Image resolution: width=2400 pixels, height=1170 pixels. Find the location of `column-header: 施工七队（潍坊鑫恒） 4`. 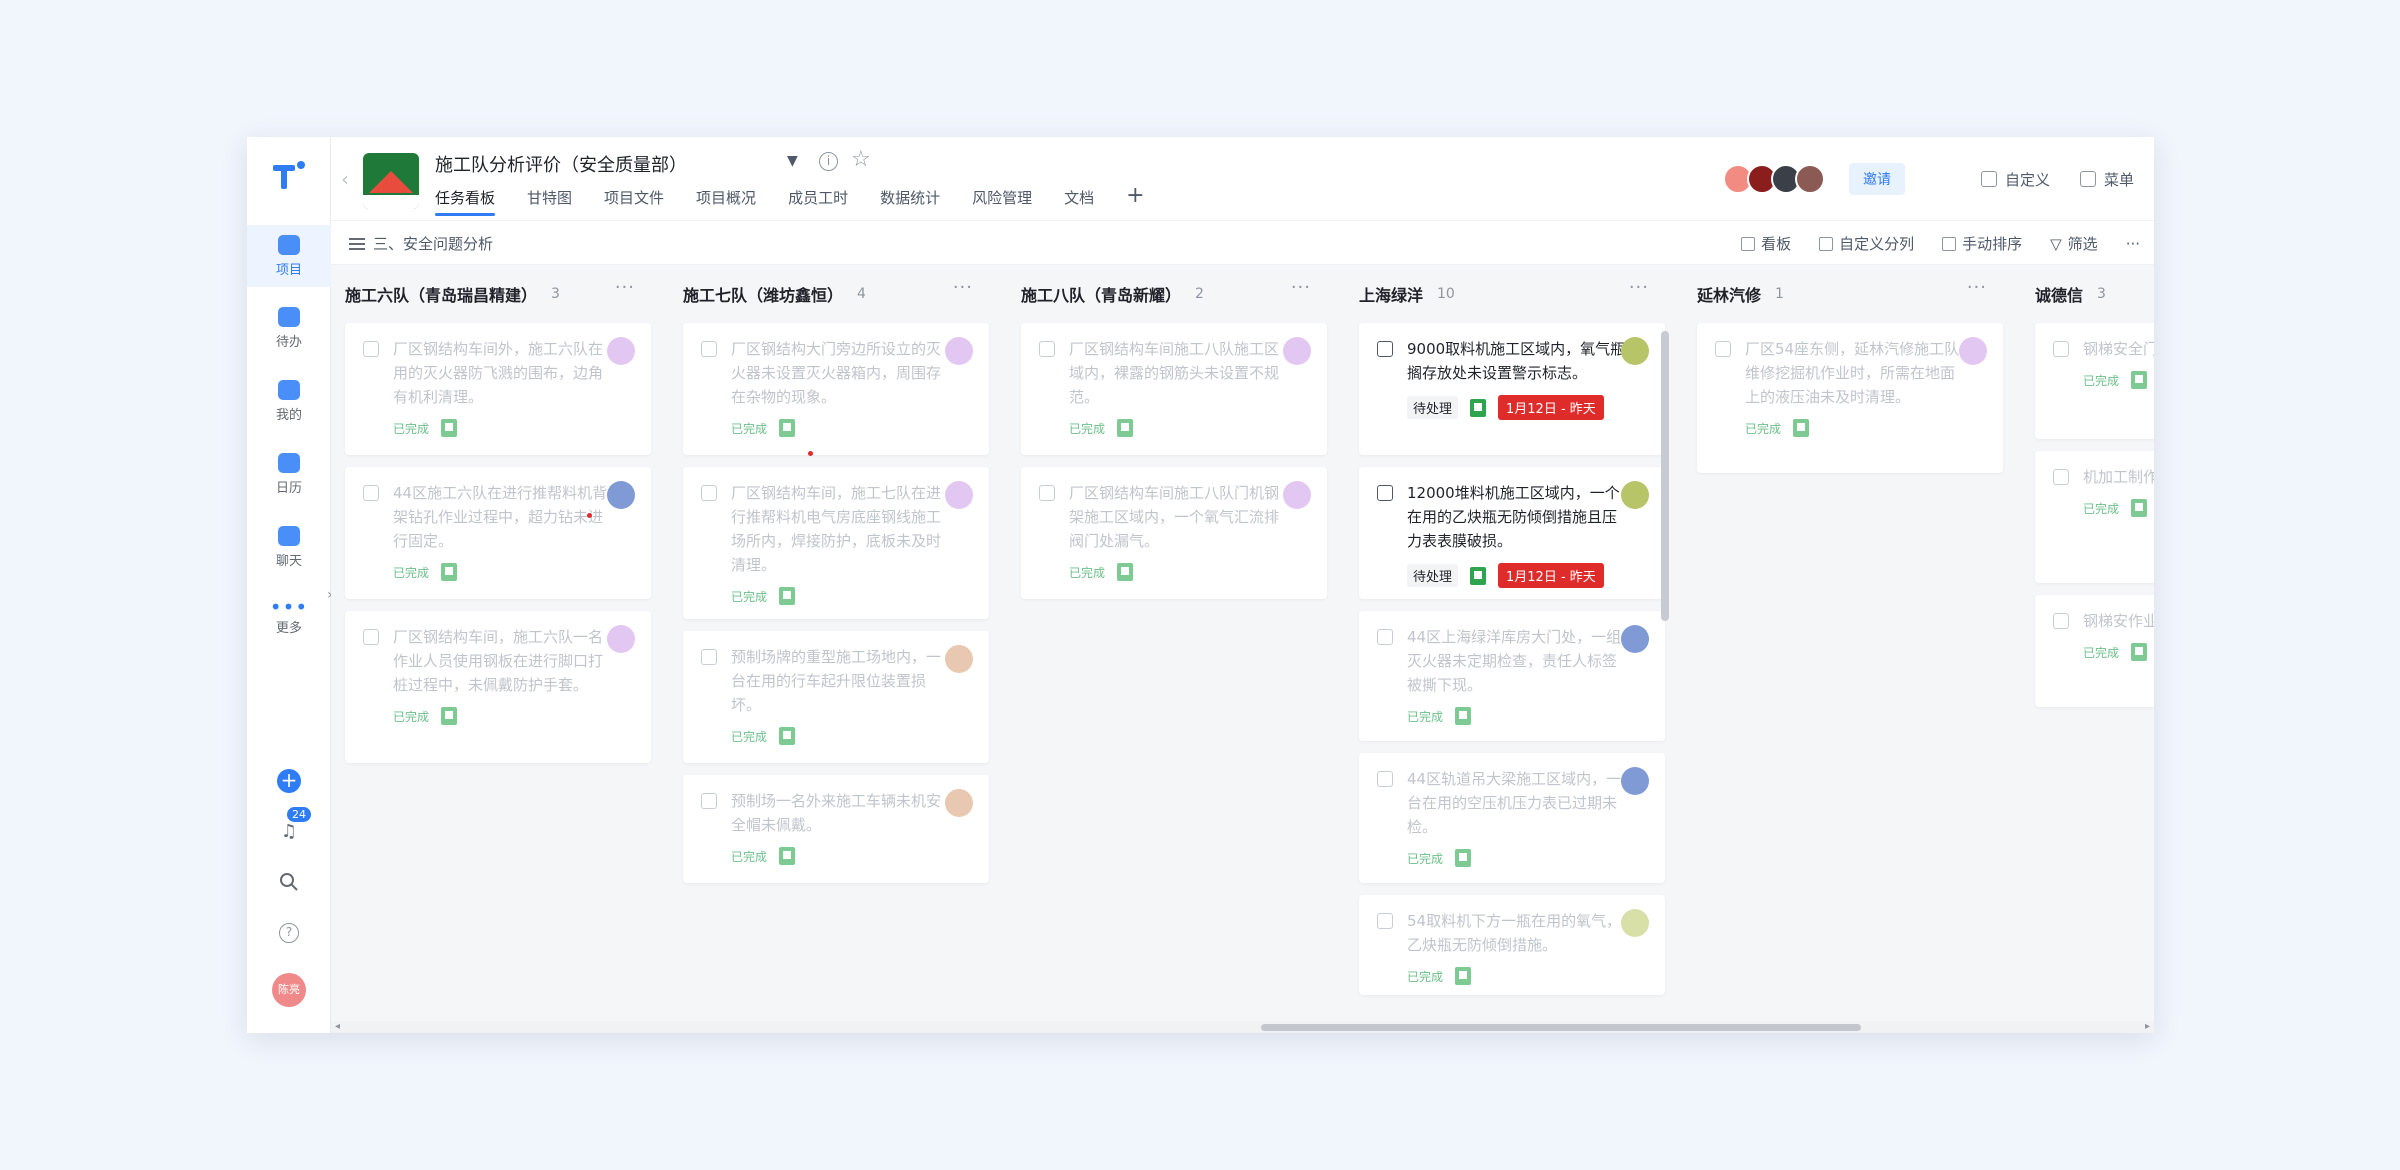

column-header: 施工七队（潍坊鑫恒） 4 is located at coordinates (828, 294).